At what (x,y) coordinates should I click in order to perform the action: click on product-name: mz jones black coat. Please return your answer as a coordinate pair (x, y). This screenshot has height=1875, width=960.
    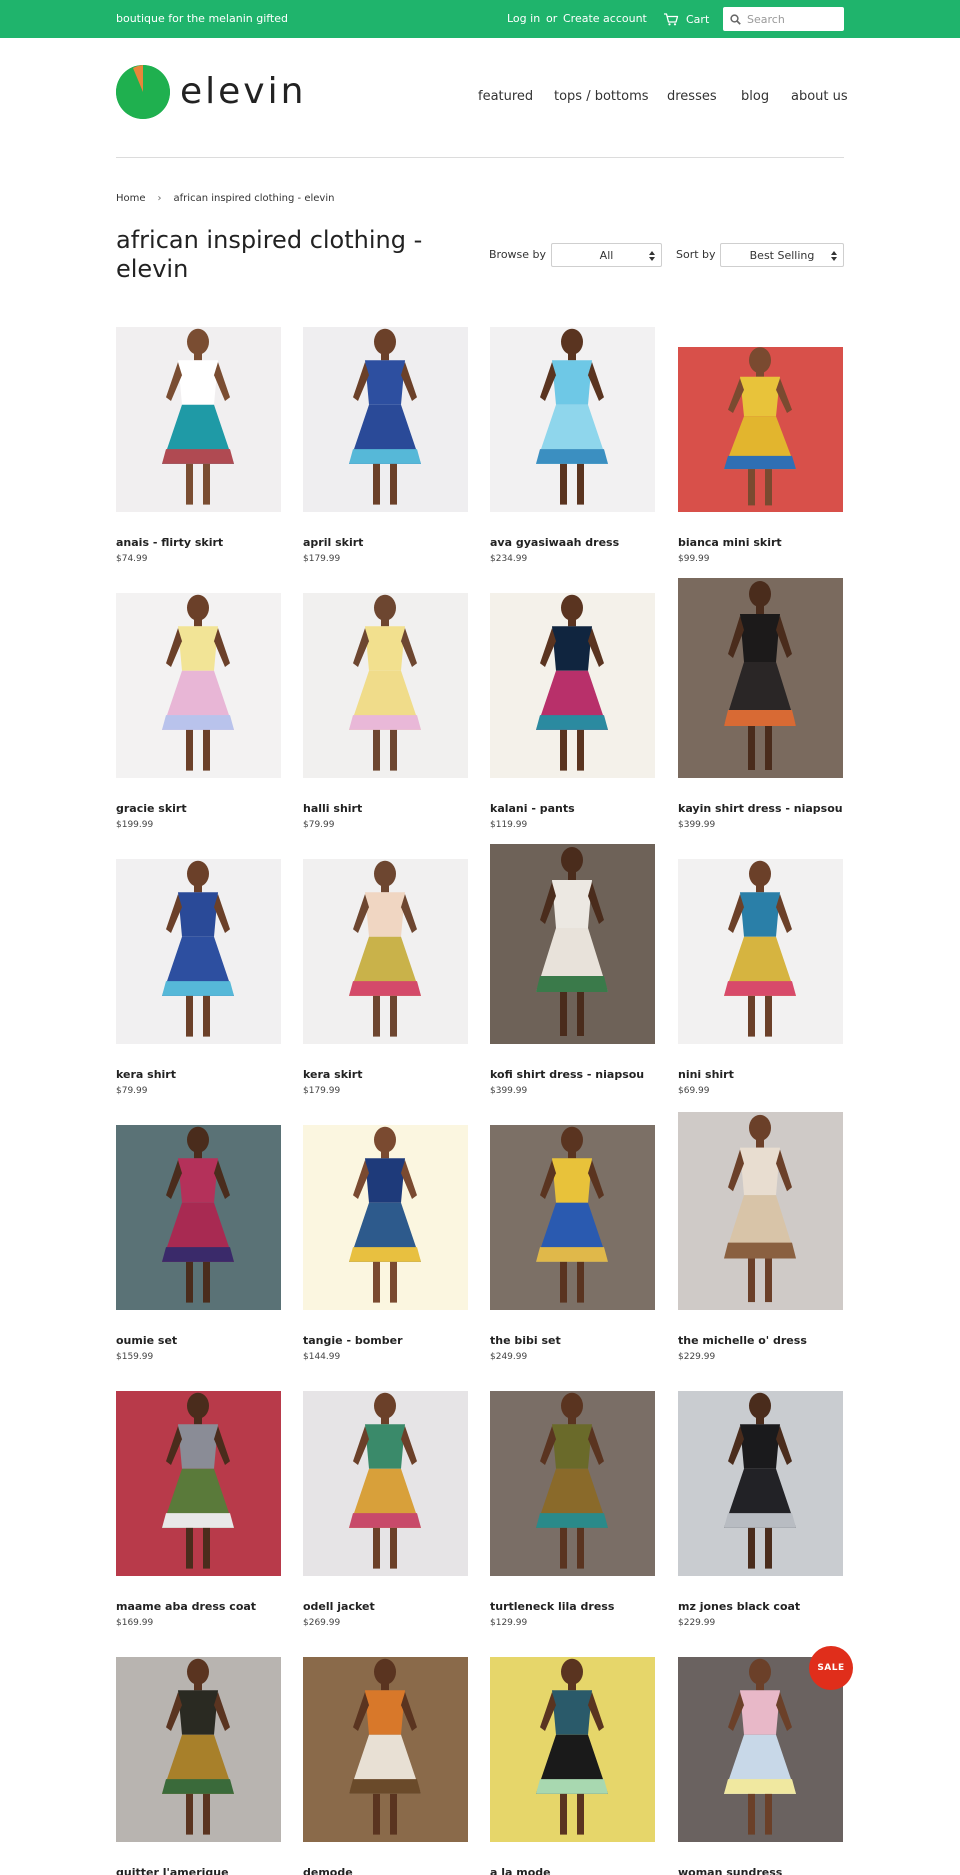
    Looking at the image, I should click on (739, 1606).